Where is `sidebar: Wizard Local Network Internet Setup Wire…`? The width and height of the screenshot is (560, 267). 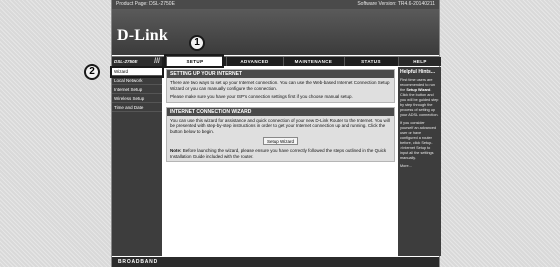 sidebar: Wizard Local Network Internet Setup Wire… is located at coordinates (137, 161).